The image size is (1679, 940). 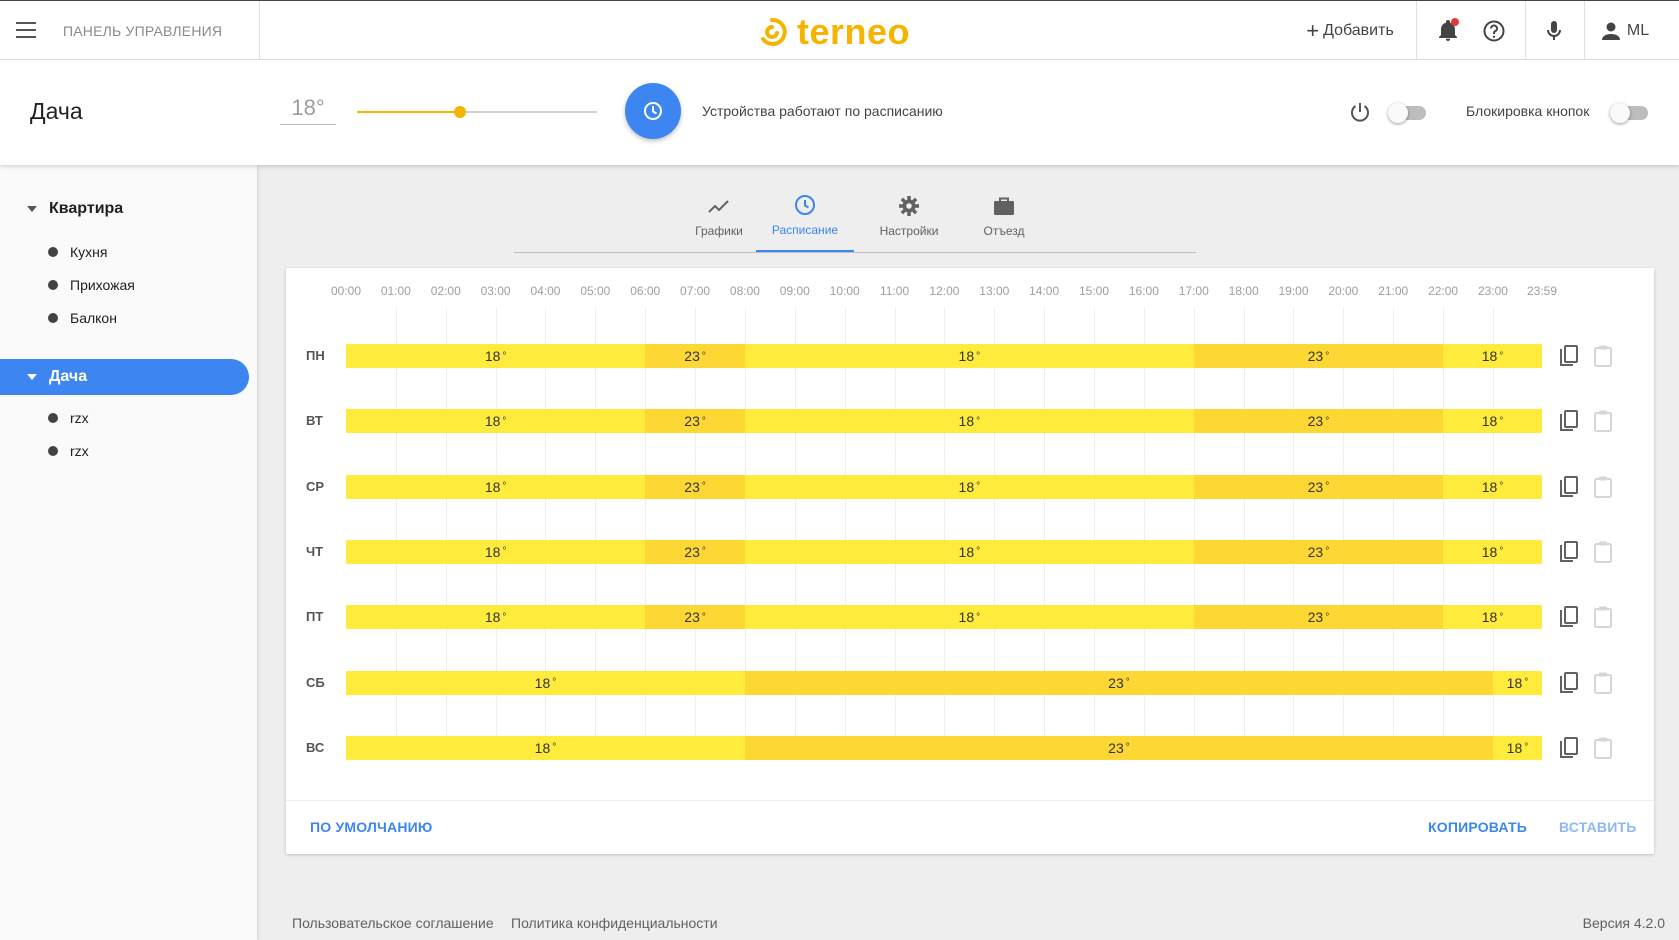 What do you see at coordinates (1094, 291) in the screenshot?
I see `hour-label: 15:00` at bounding box center [1094, 291].